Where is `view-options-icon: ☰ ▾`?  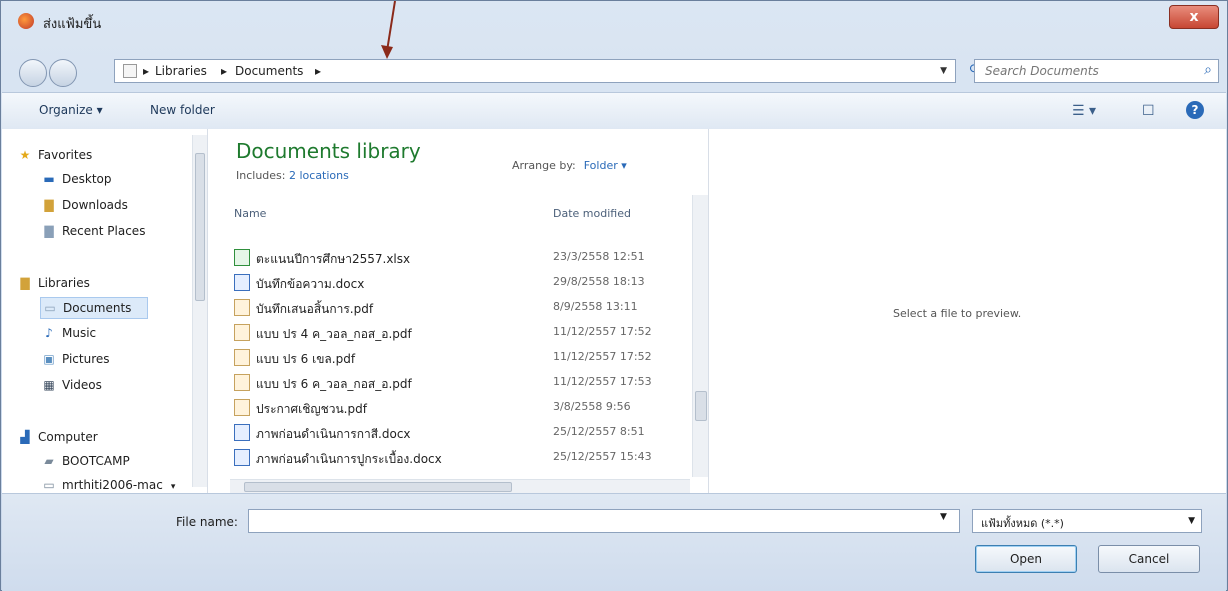 view-options-icon: ☰ ▾ is located at coordinates (1084, 111).